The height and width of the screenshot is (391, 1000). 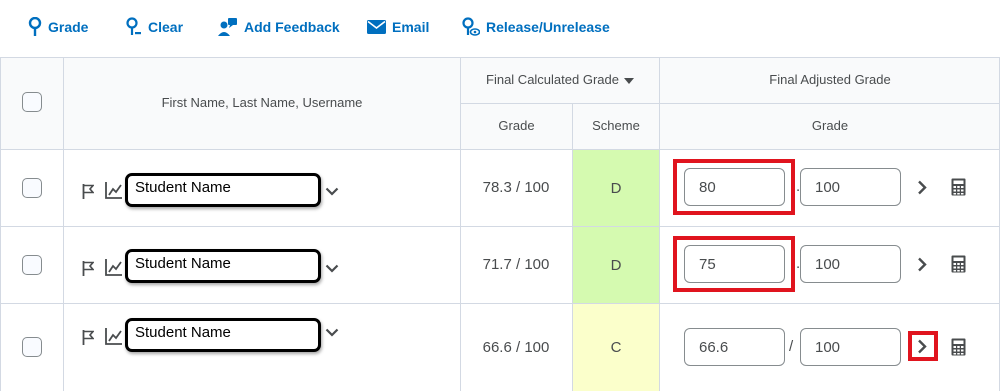 What do you see at coordinates (516, 264) in the screenshot?
I see `calculated-grade: 71.7 / 100` at bounding box center [516, 264].